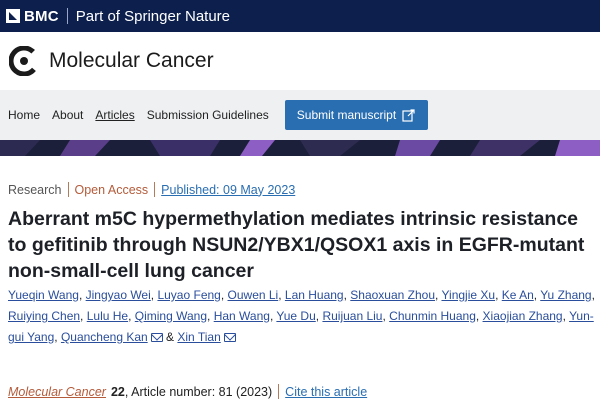  I want to click on journal-title: Molecular Cancer, so click(131, 61).